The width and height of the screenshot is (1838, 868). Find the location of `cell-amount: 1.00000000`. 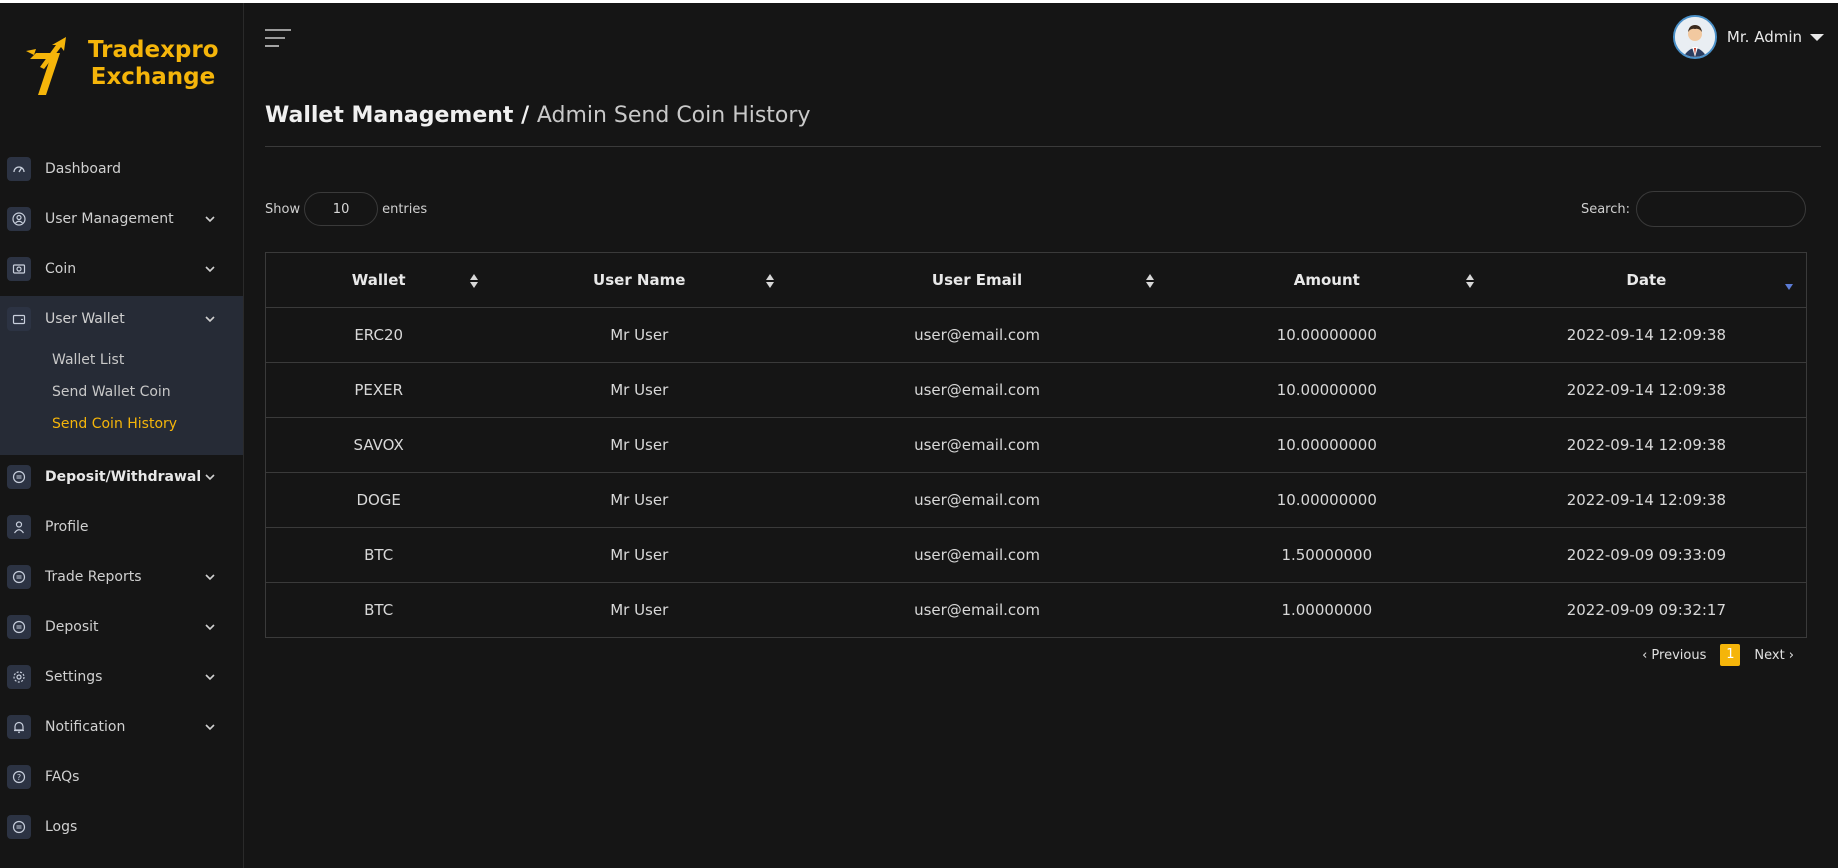

cell-amount: 1.00000000 is located at coordinates (1326, 610).